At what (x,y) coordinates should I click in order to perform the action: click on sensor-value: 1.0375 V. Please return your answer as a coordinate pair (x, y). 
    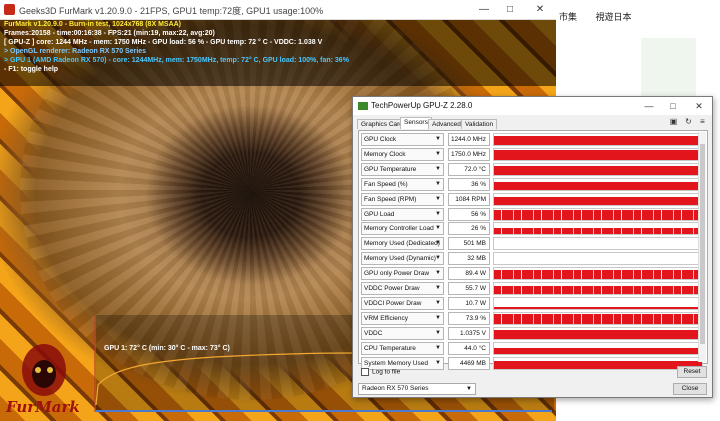
    Looking at the image, I should click on (469, 333).